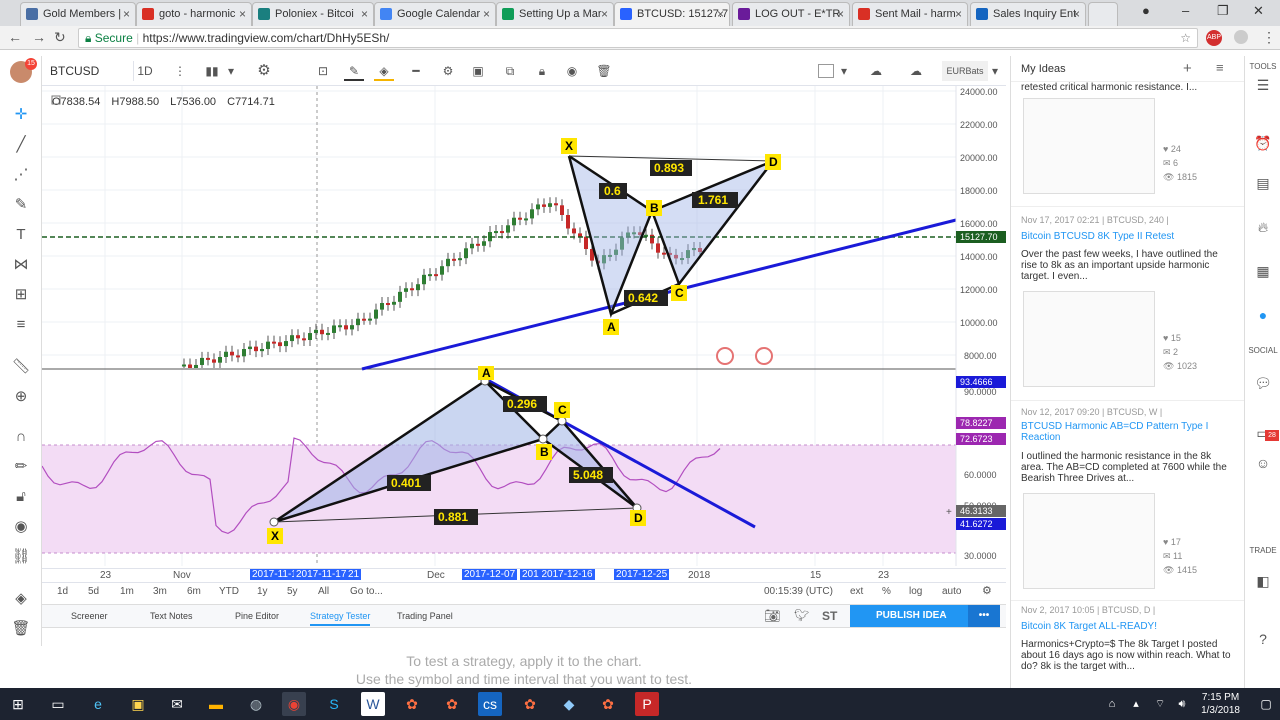  I want to click on add-icon: +, so click(1187, 68).